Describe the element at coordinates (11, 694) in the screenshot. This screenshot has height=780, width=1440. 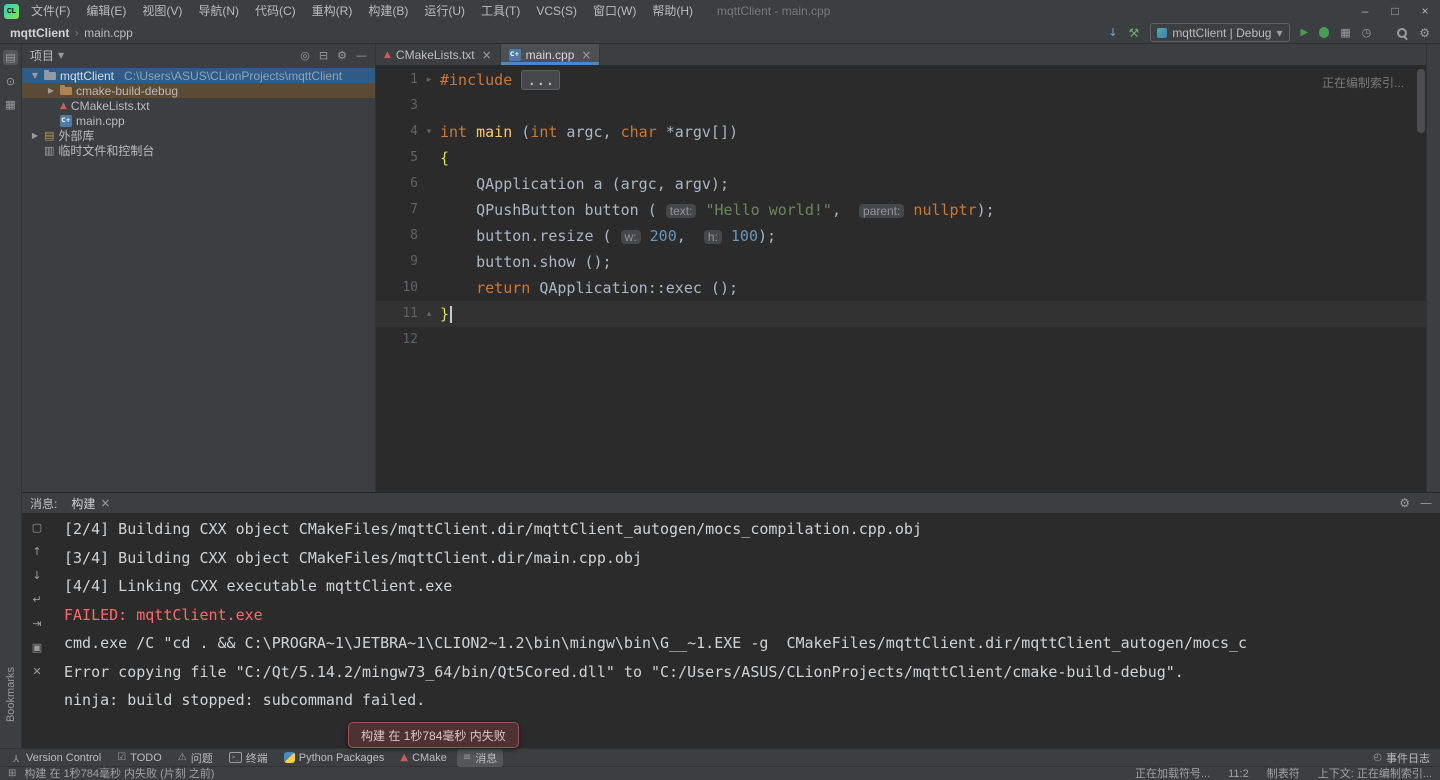
I see `bookmarks-tool-button: Bookmarks` at that location.